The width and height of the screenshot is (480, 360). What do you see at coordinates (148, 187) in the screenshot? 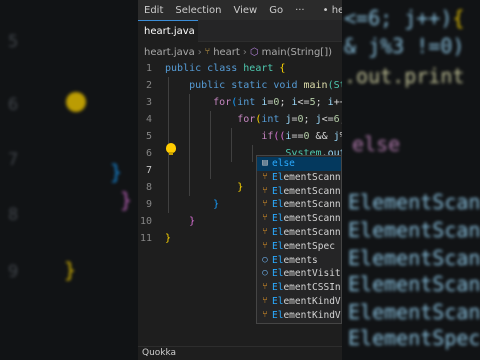
I see `line-number: 8` at bounding box center [148, 187].